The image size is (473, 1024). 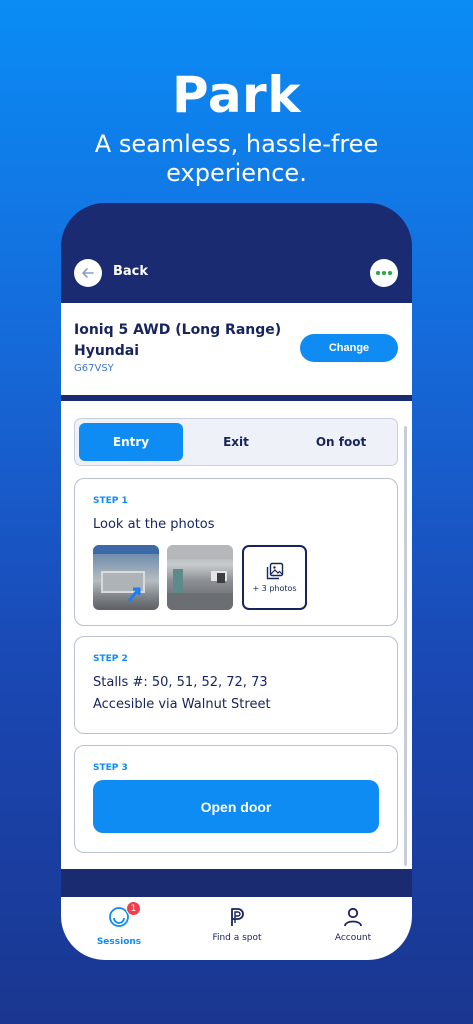 What do you see at coordinates (180, 682) in the screenshot?
I see `stalls-text: Stalls #: 50, 51, 52, 72, 73` at bounding box center [180, 682].